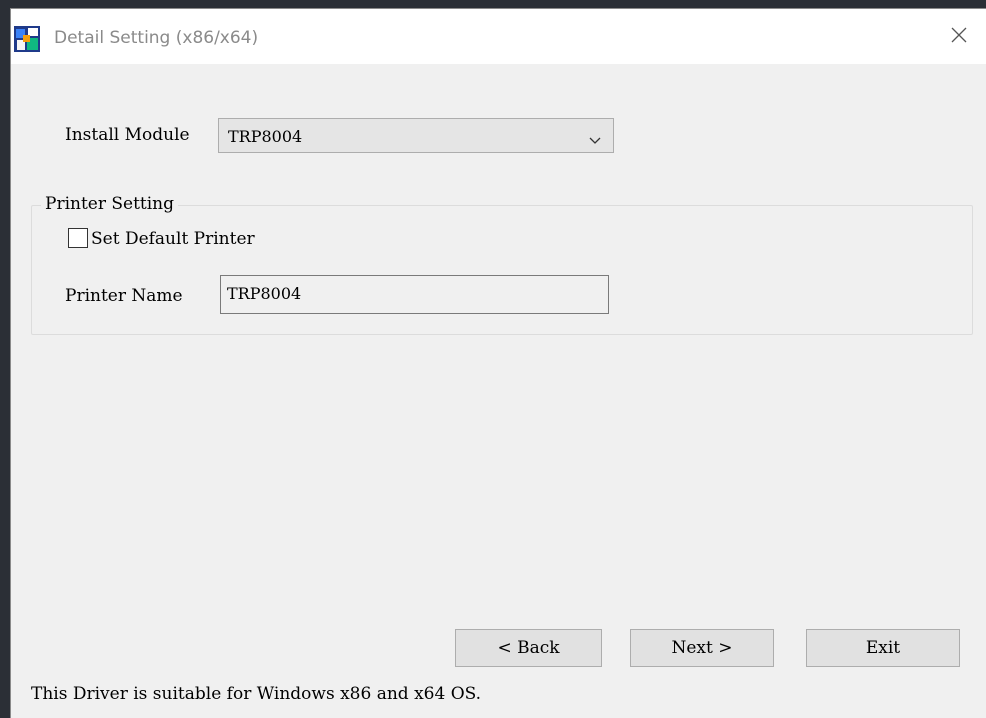 The image size is (986, 718). What do you see at coordinates (27, 39) in the screenshot?
I see `app-icon` at bounding box center [27, 39].